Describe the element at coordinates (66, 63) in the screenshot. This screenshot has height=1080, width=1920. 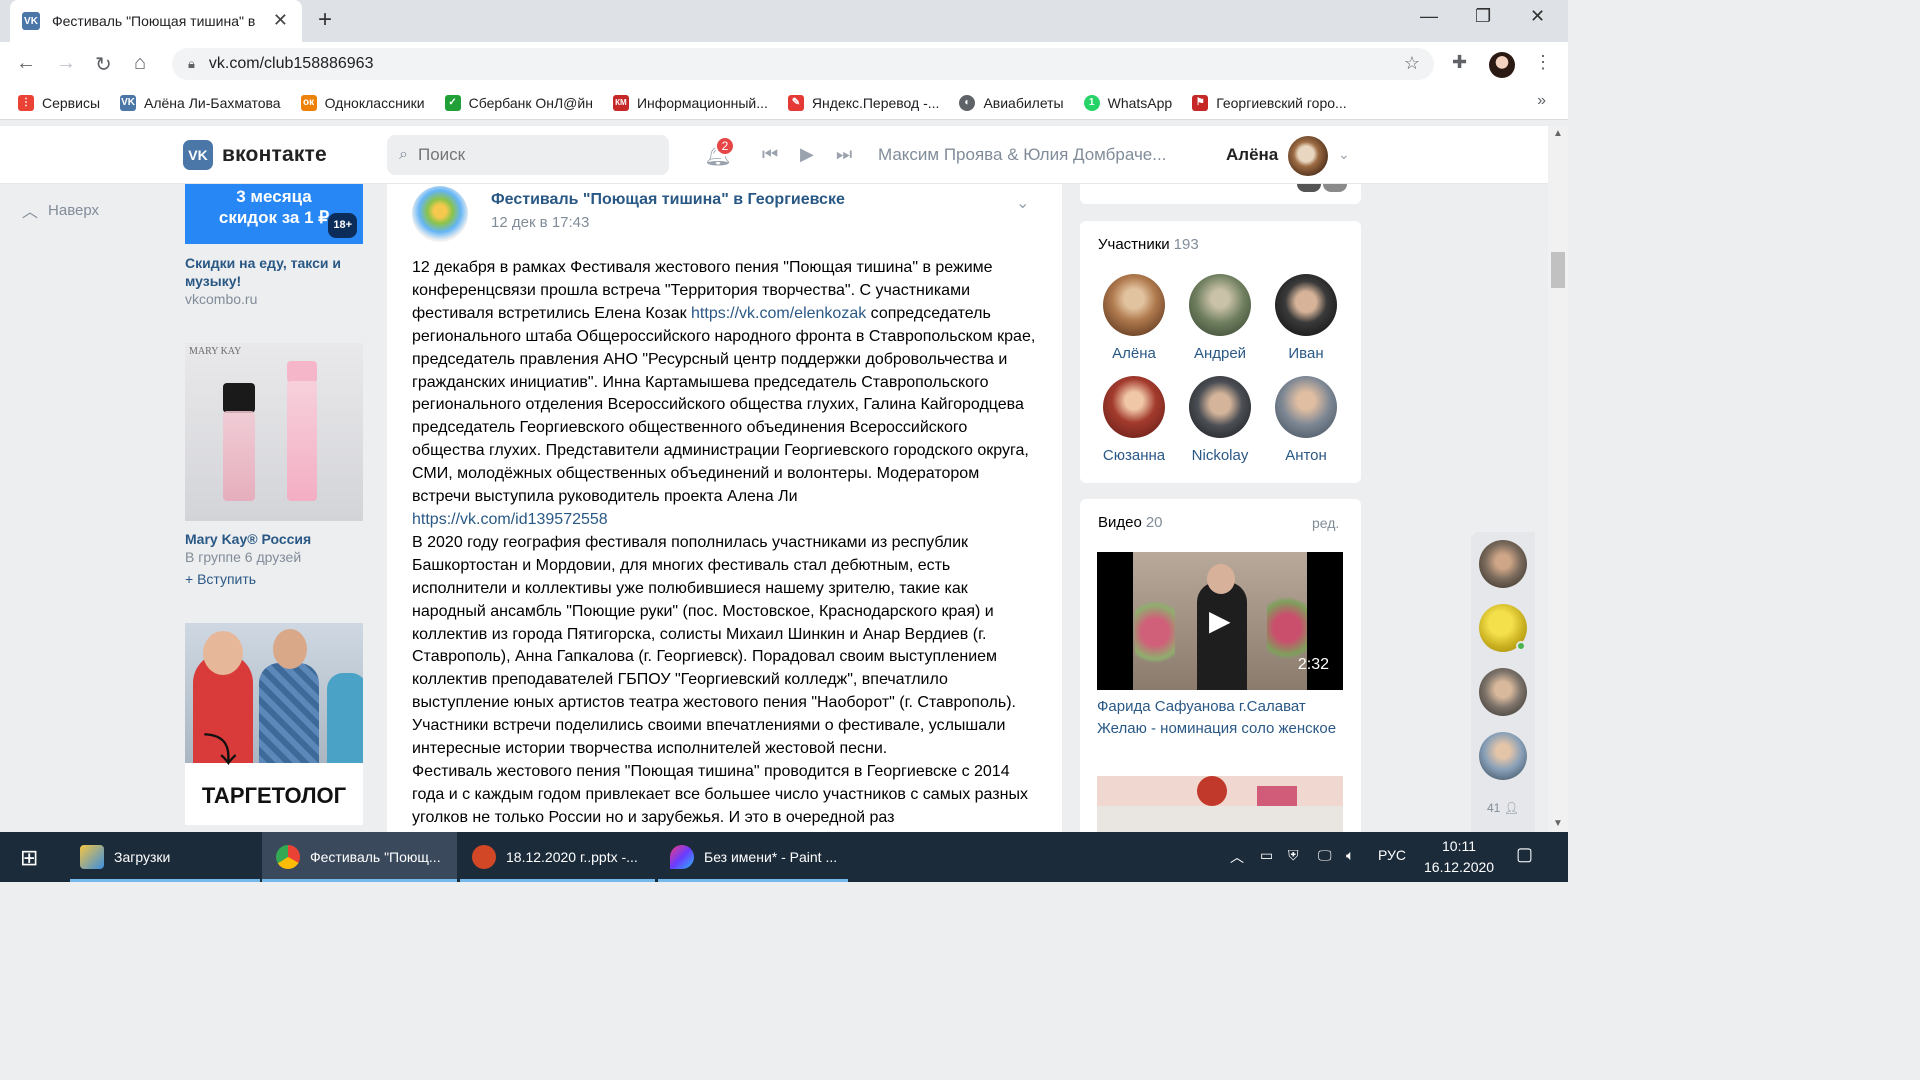
I see `forward-icon: →` at that location.